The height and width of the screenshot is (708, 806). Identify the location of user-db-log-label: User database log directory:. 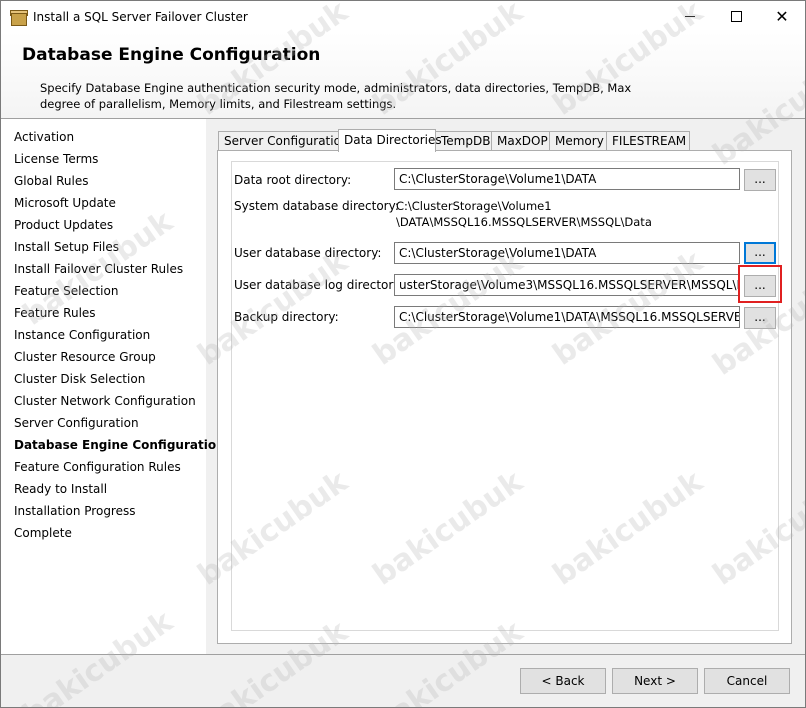
(319, 285).